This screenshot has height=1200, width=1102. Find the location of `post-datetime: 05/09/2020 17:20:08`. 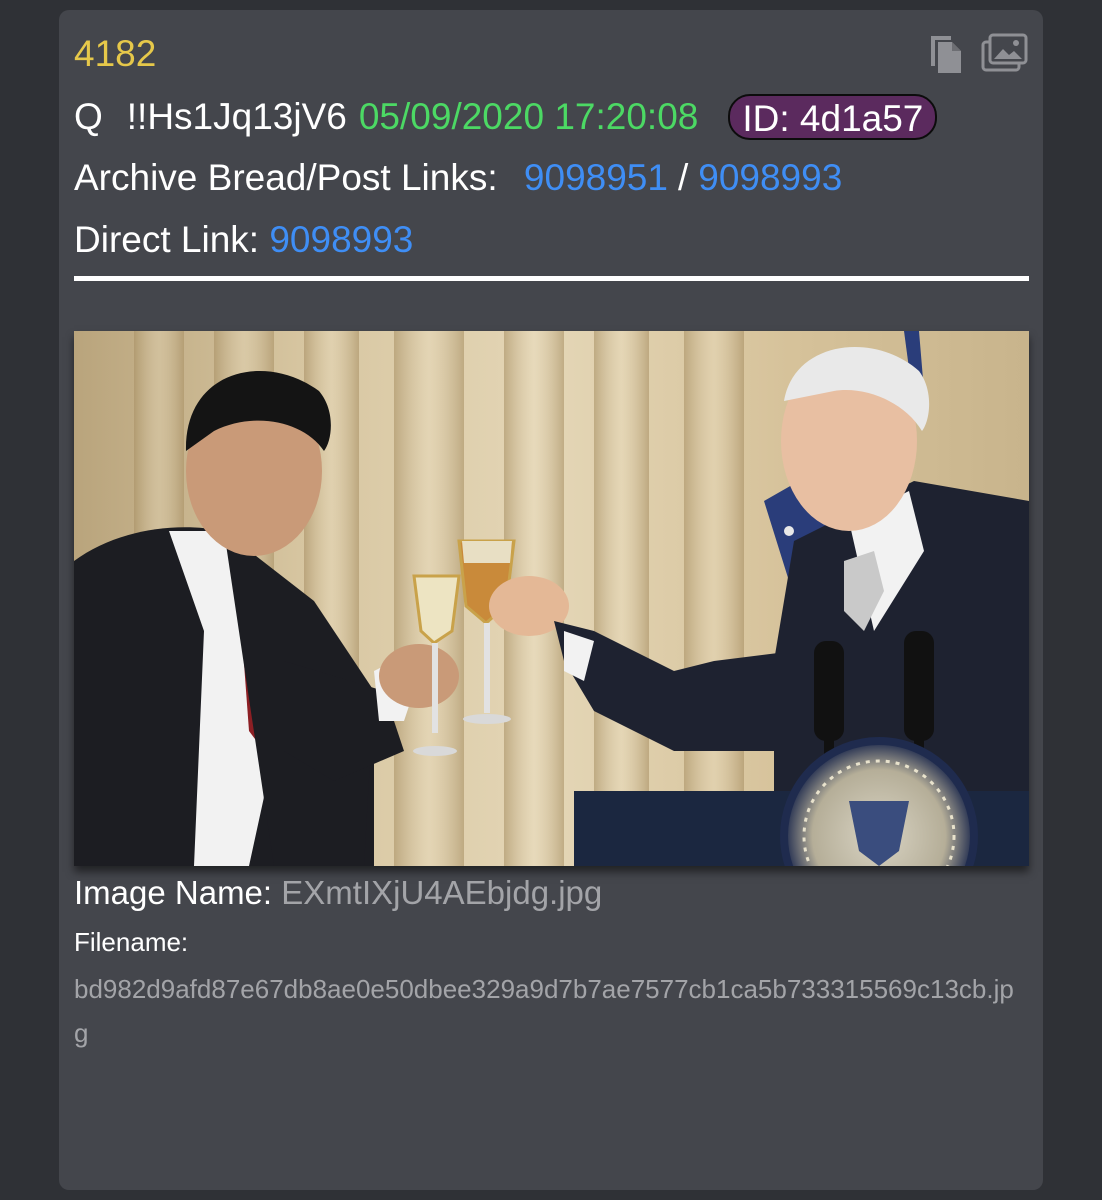

post-datetime: 05/09/2020 17:20:08 is located at coordinates (528, 116).